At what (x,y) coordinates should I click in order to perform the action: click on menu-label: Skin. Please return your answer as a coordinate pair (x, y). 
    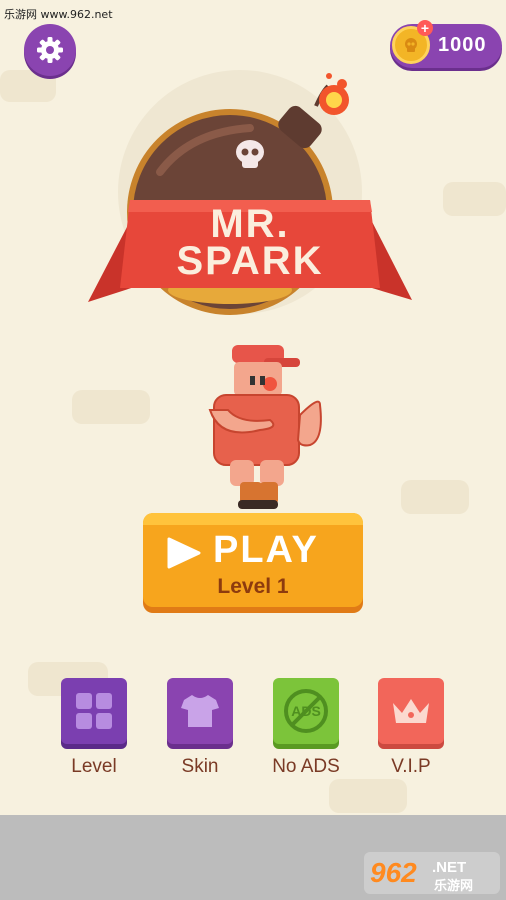
    Looking at the image, I should click on (200, 766).